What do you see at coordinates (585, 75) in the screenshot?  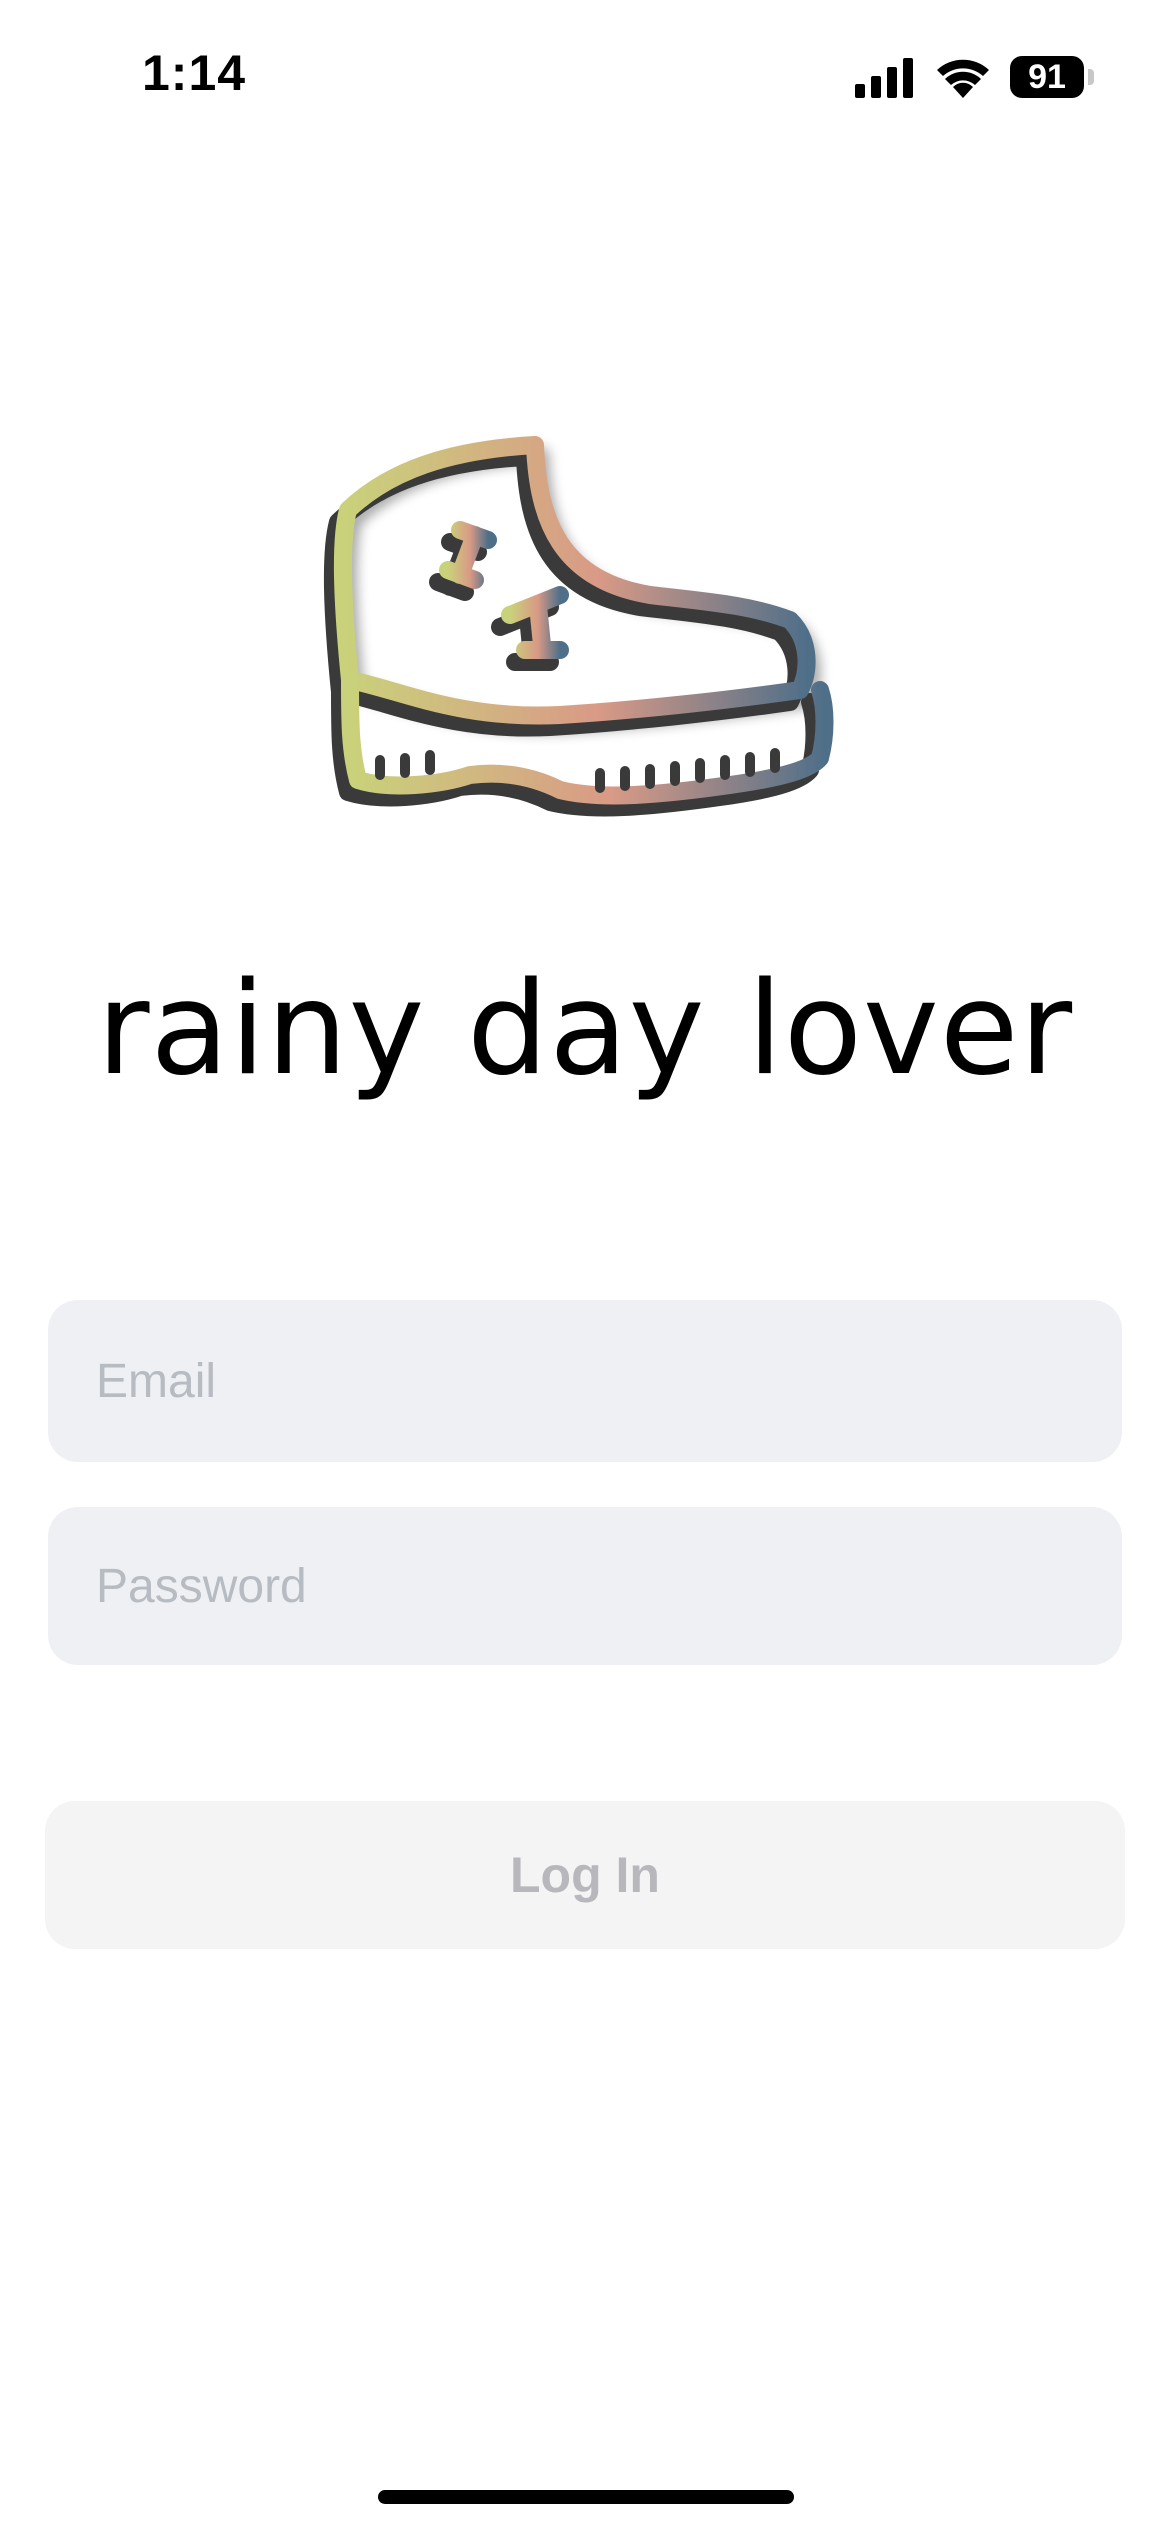 I see `status-bar: 1:14 91` at bounding box center [585, 75].